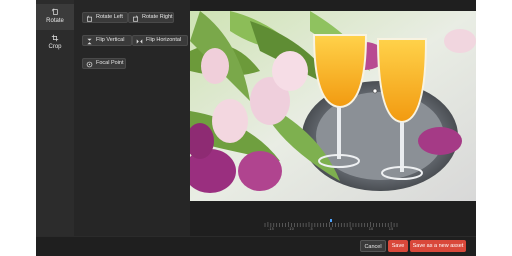 The height and width of the screenshot is (256, 512). I want to click on rotate-right-icon, so click(135, 18).